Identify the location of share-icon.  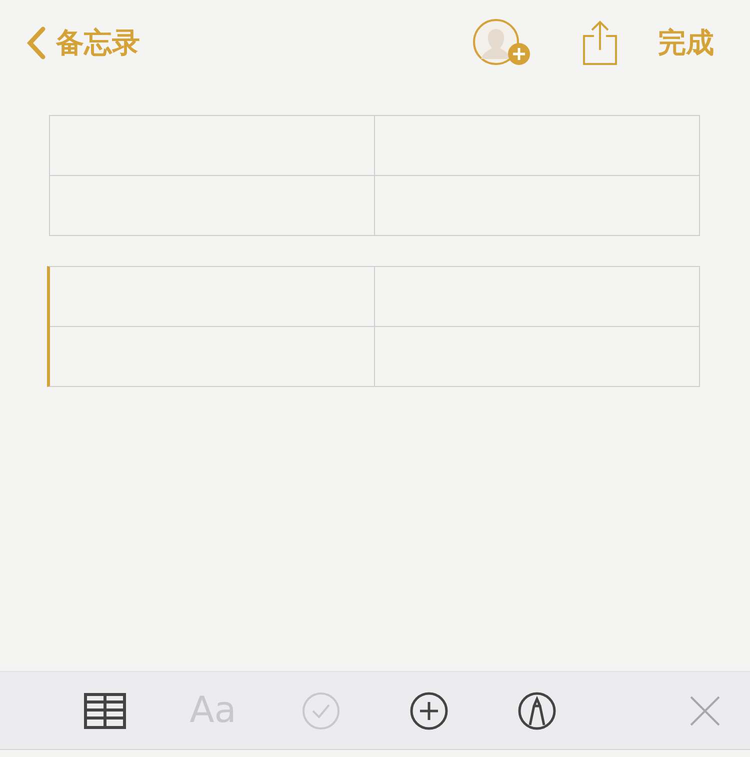
(600, 43).